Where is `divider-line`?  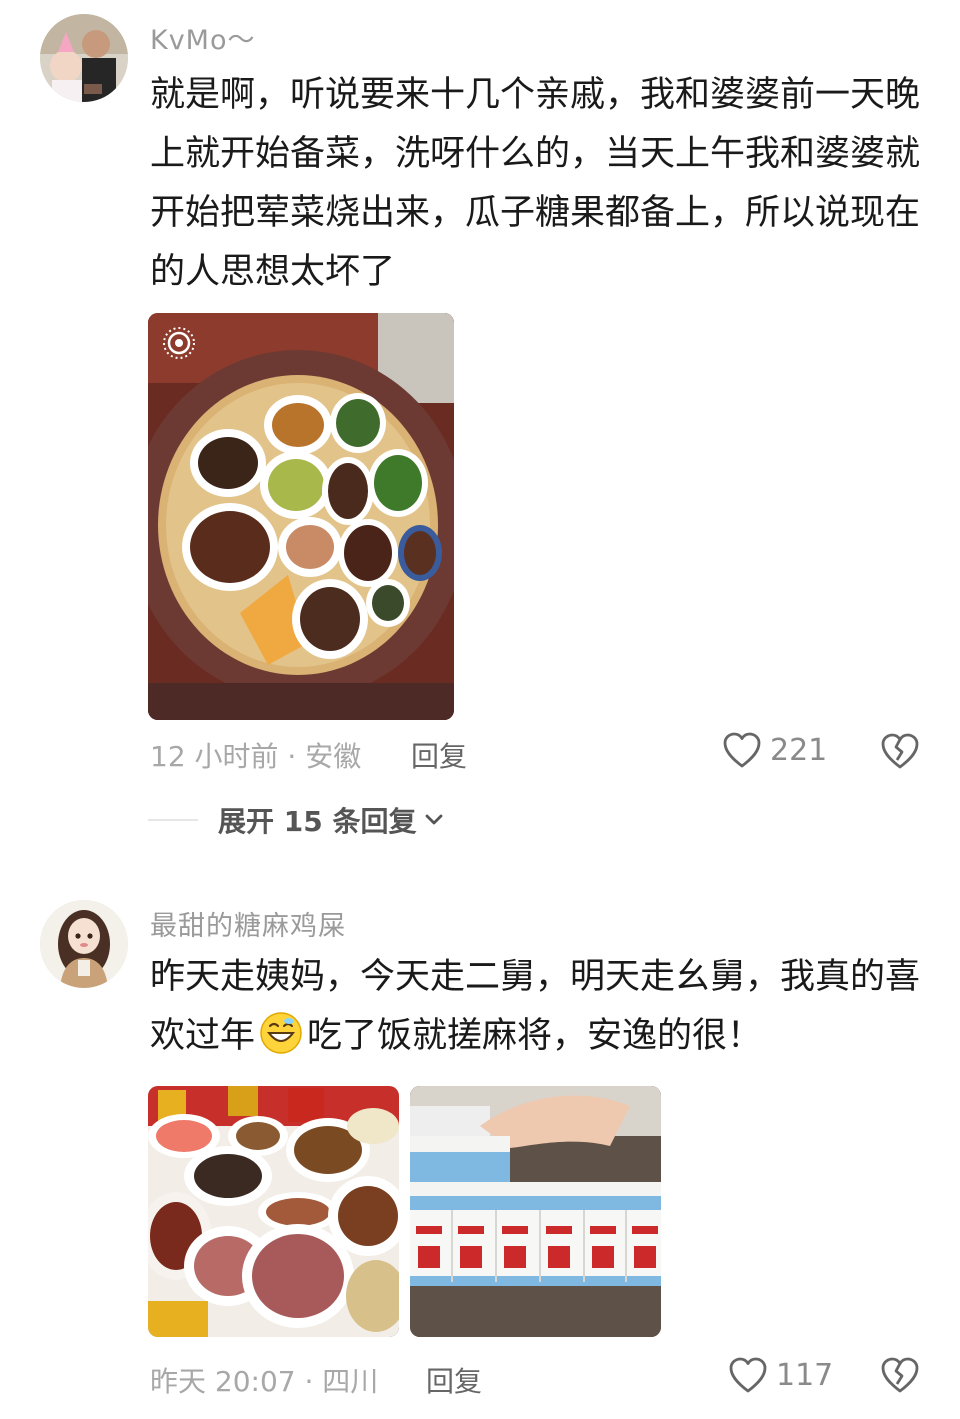 divider-line is located at coordinates (173, 820).